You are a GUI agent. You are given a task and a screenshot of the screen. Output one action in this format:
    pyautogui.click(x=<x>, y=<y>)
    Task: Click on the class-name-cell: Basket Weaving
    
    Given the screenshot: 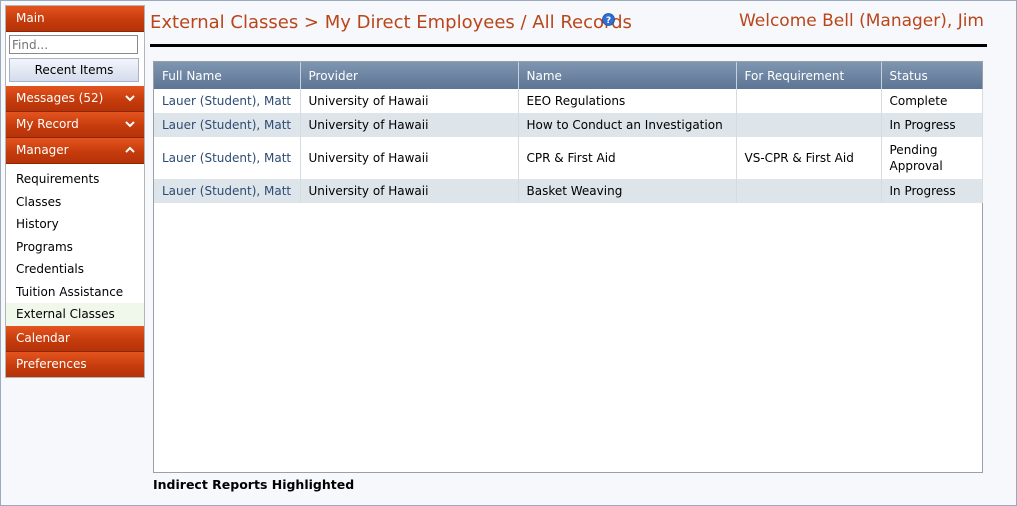 What is the action you would take?
    pyautogui.click(x=627, y=191)
    